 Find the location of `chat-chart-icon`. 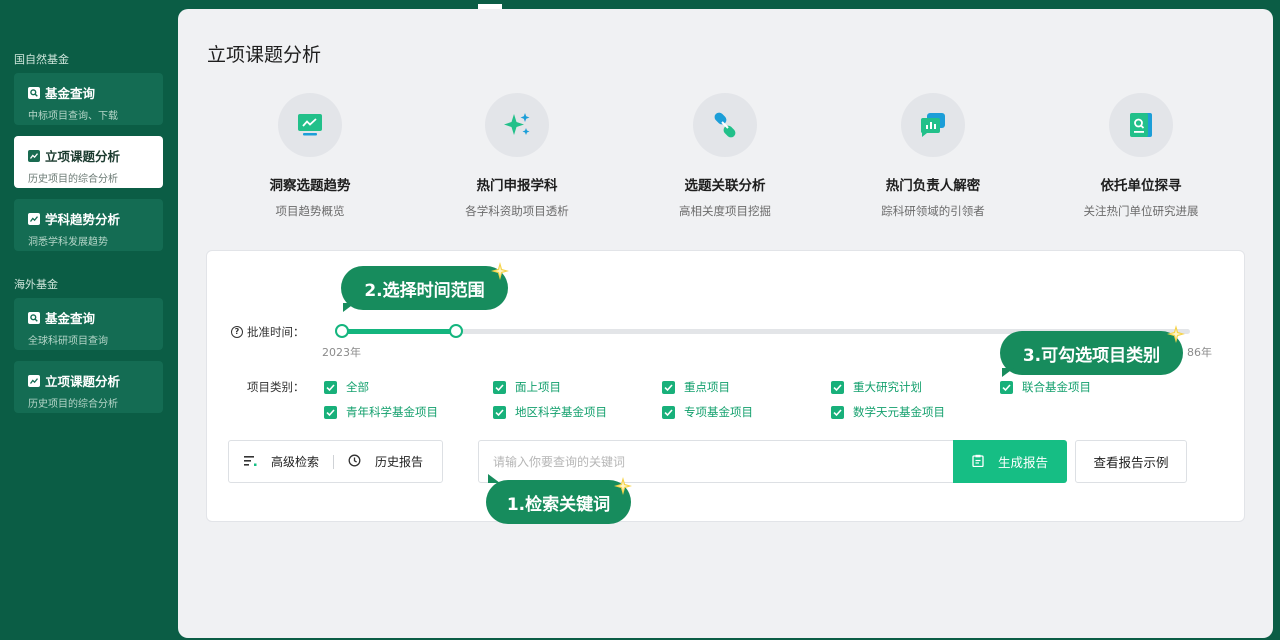

chat-chart-icon is located at coordinates (933, 125).